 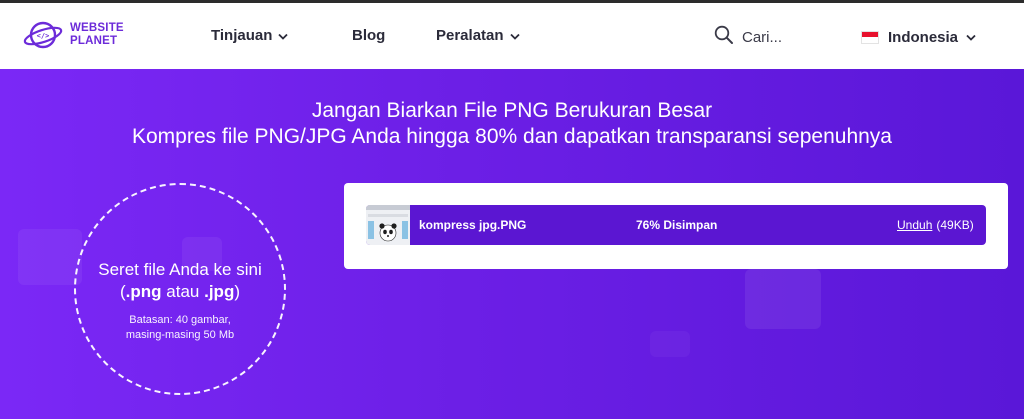 I want to click on format-close-paren: ), so click(x=237, y=291).